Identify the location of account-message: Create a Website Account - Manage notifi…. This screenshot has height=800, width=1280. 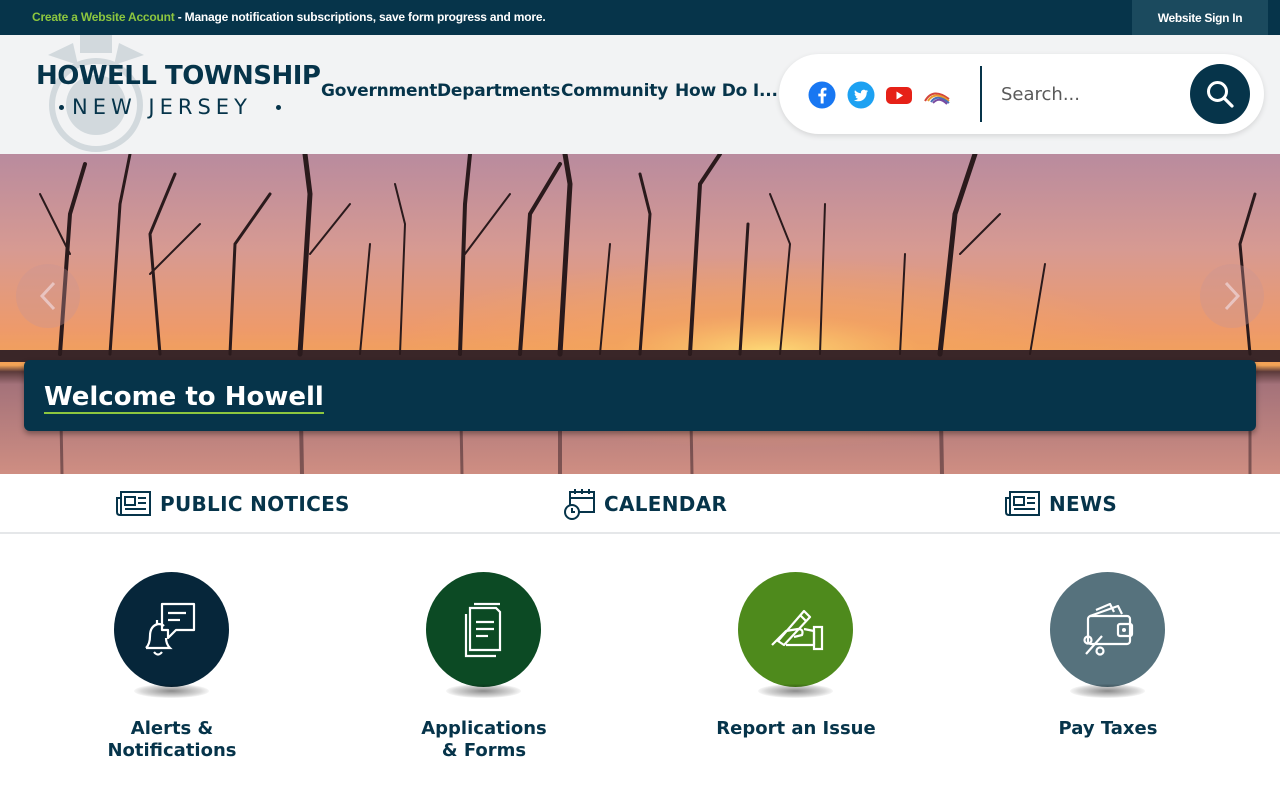
(289, 17).